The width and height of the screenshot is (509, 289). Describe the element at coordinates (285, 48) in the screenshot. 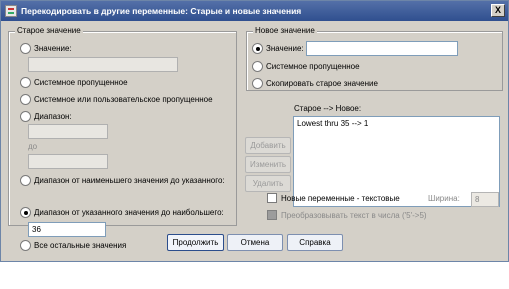

I see `new-value-label: Значение:` at that location.